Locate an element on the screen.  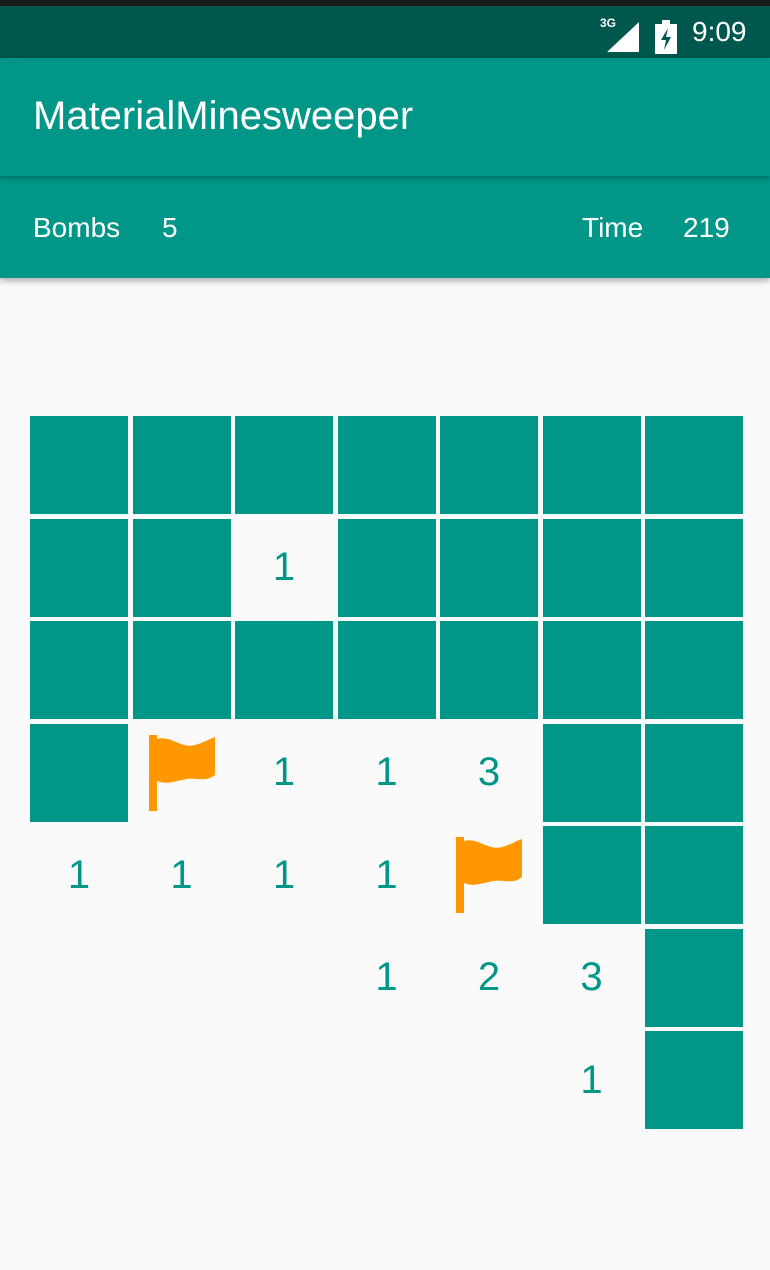
clock: 9:09 is located at coordinates (719, 31).